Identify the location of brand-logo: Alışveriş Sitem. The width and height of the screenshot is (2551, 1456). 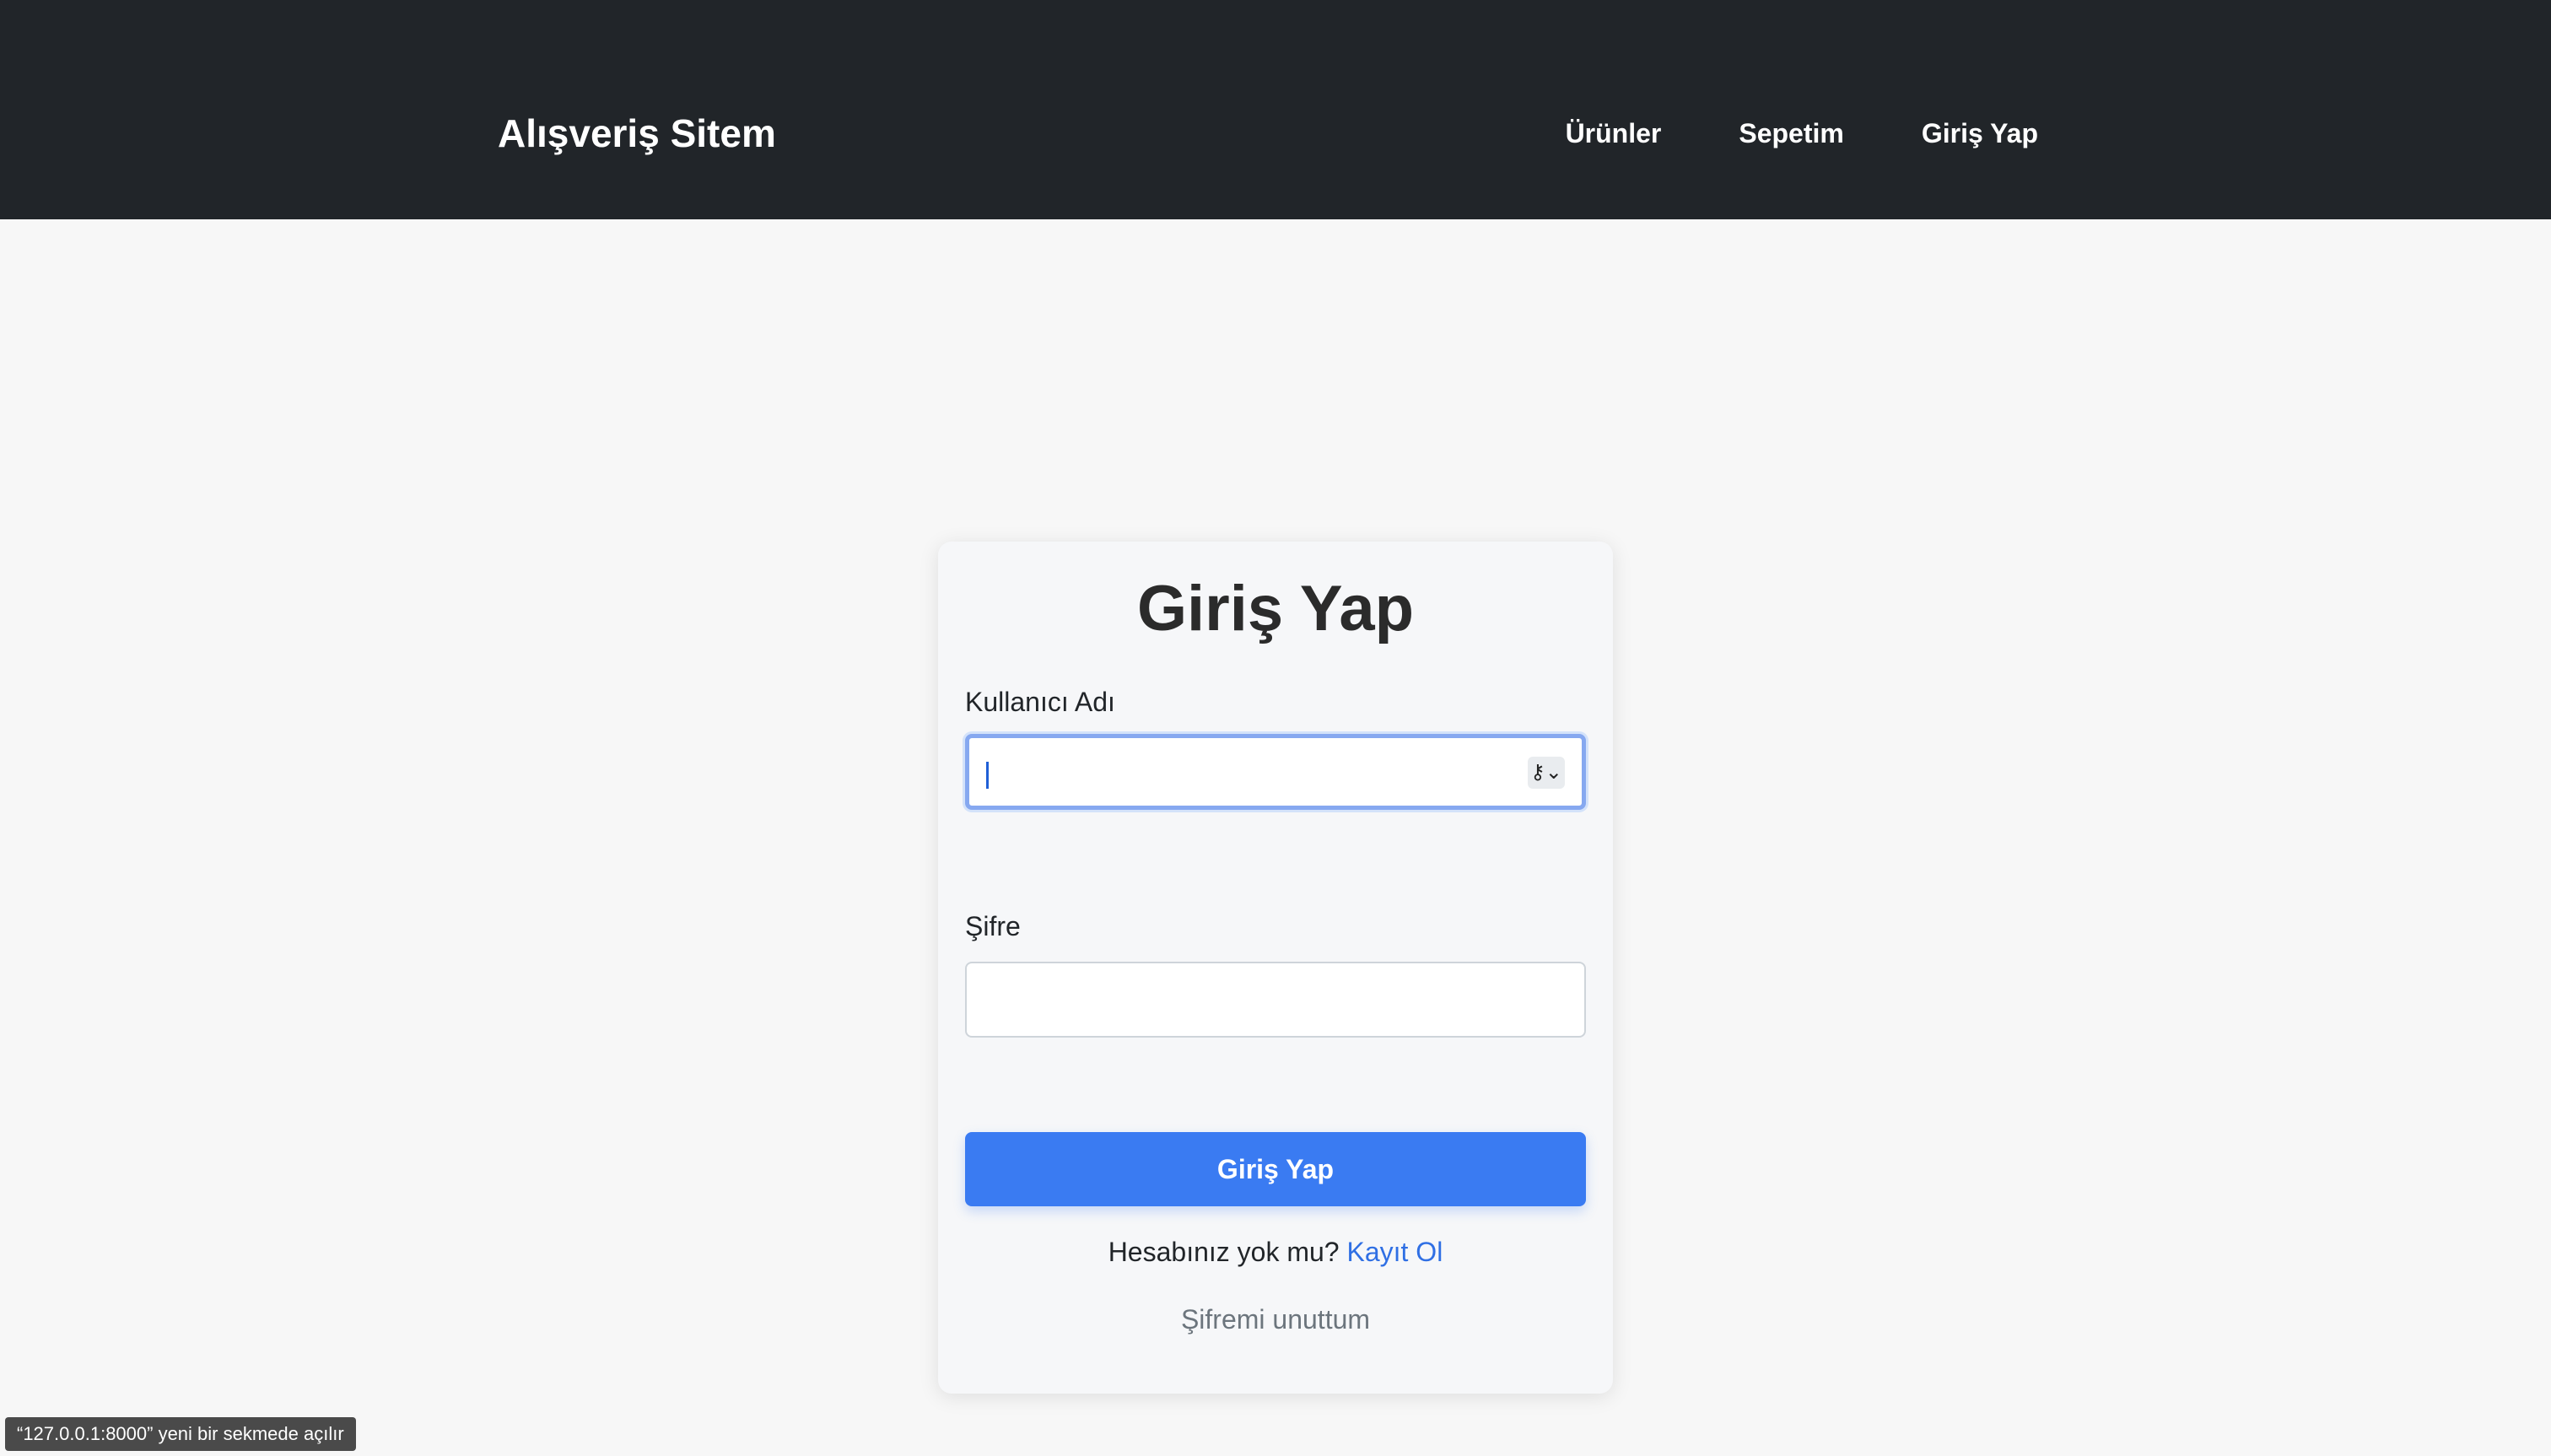
(637, 133).